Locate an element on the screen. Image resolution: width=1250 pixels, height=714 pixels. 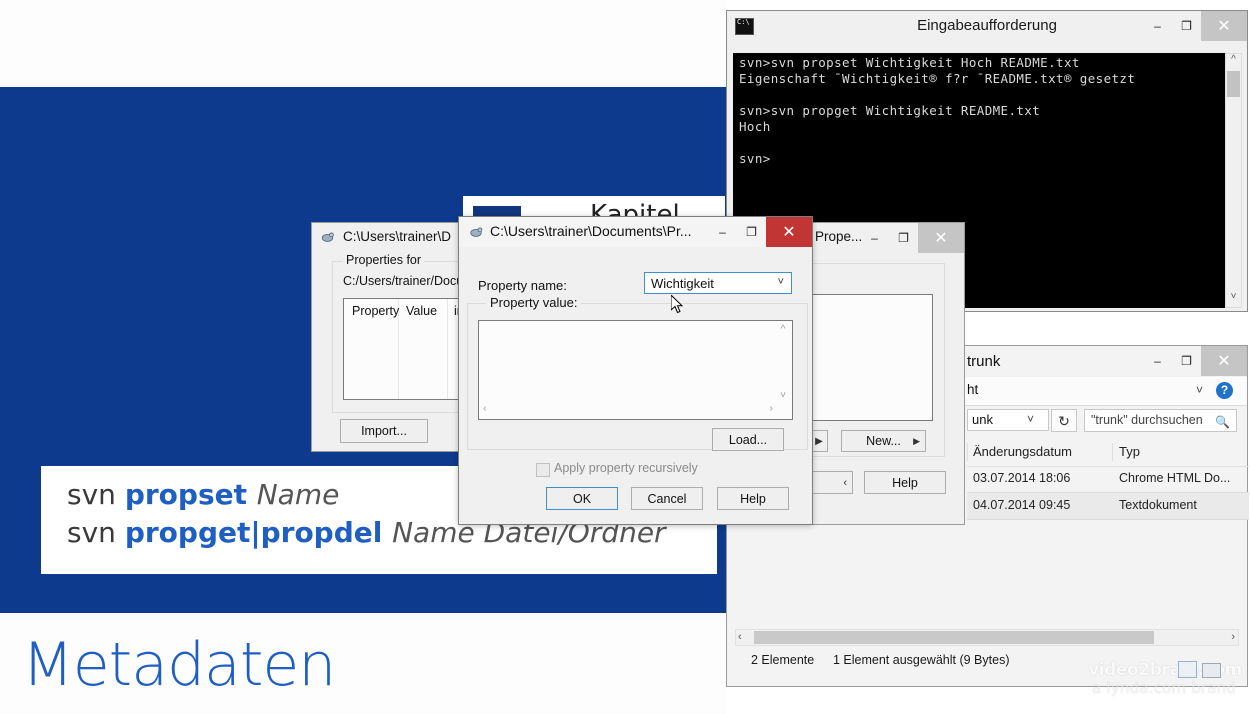
table-row: 04.07.2014 09:45 Textdokument is located at coordinates (1108, 506).